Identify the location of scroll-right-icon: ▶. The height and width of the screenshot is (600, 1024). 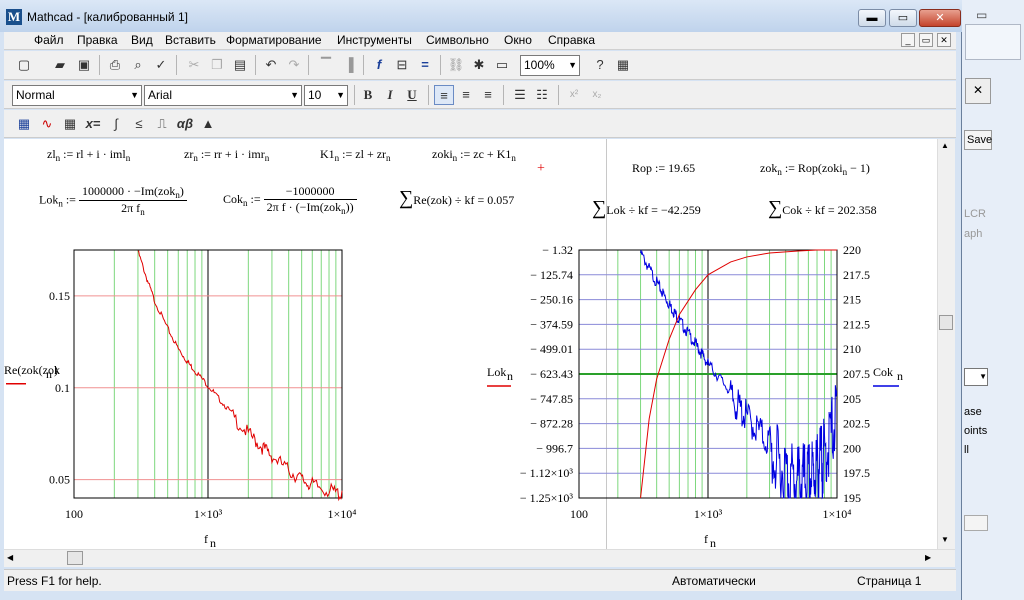
(928, 557).